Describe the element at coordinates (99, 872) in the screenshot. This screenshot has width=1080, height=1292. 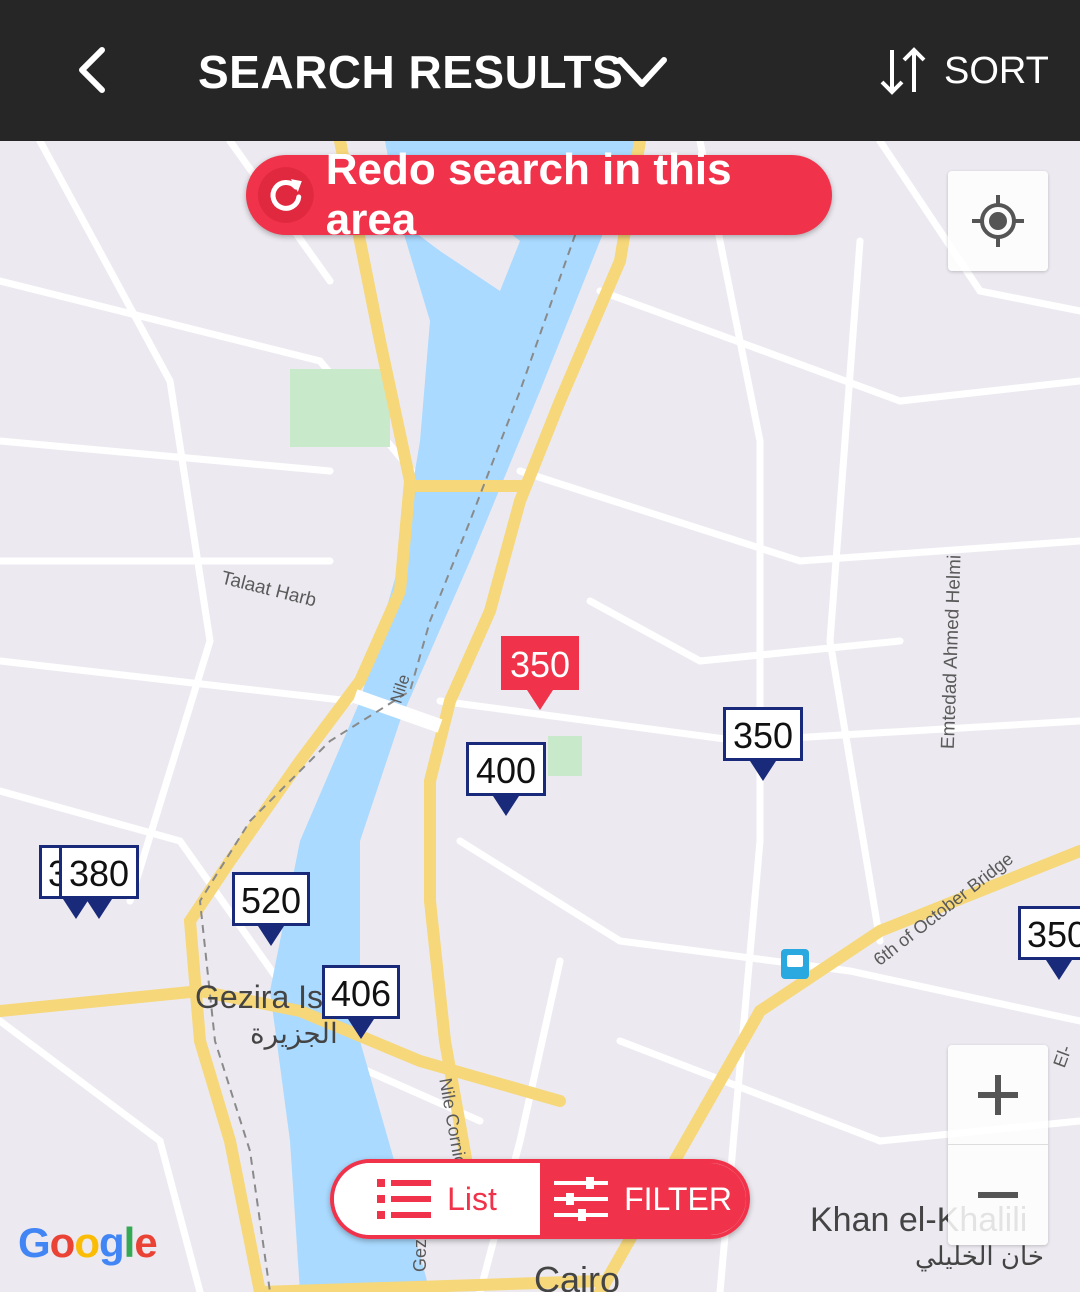
I see `price-marker-label: 380` at that location.